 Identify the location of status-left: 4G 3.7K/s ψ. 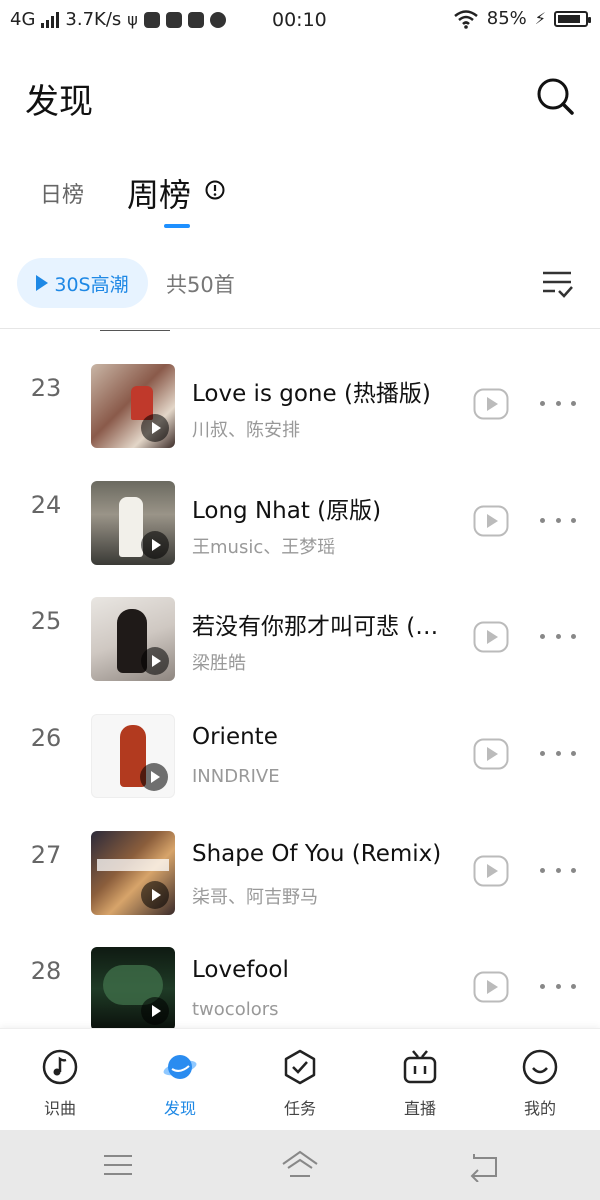
(118, 19).